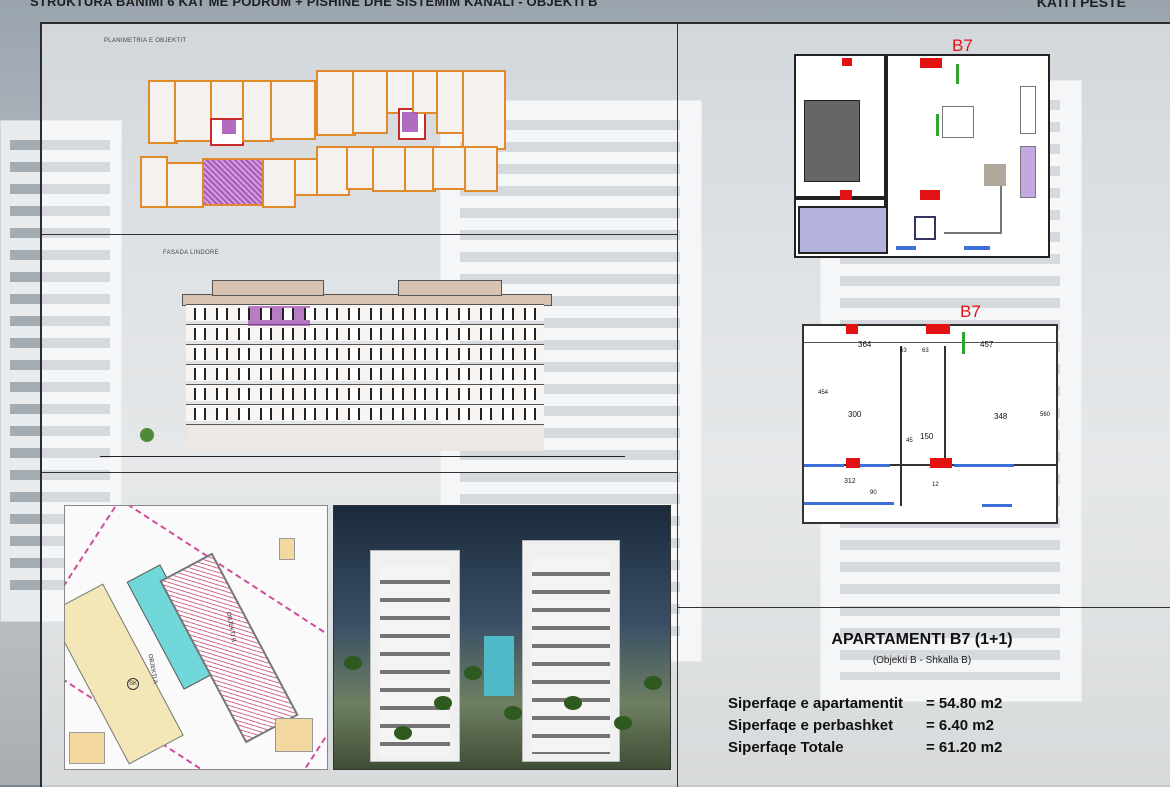 The height and width of the screenshot is (787, 1170). What do you see at coordinates (823, 393) in the screenshot?
I see `dim-454: 454` at bounding box center [823, 393].